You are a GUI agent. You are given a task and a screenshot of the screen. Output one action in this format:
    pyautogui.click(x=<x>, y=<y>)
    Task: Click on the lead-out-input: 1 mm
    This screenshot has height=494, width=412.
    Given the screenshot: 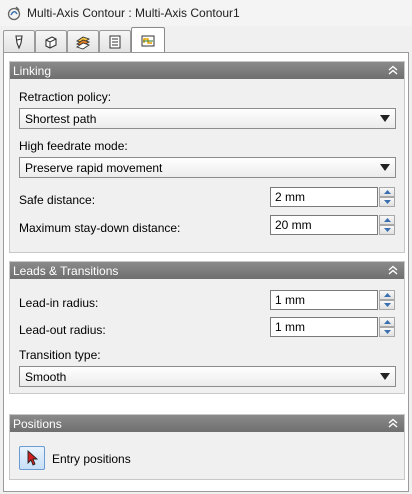 What is the action you would take?
    pyautogui.click(x=324, y=327)
    